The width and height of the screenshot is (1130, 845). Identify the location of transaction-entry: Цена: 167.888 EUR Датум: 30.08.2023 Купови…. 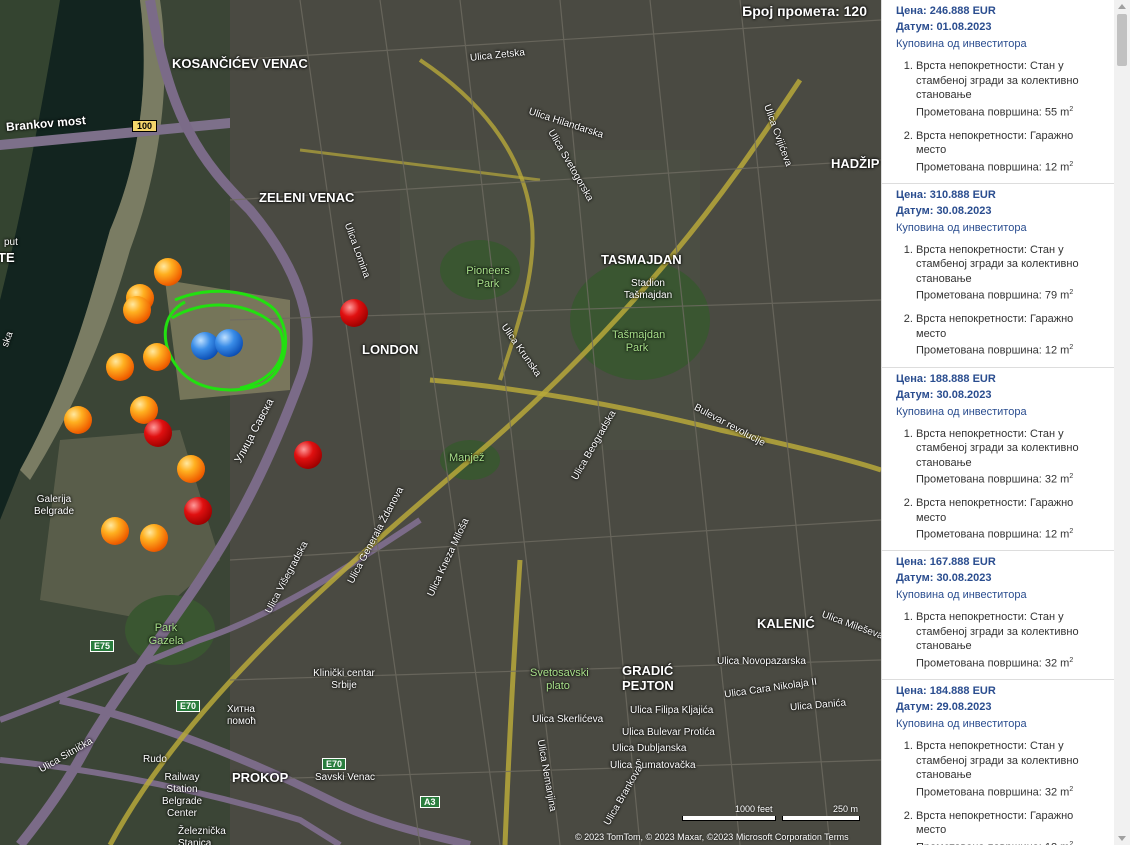
(998, 616).